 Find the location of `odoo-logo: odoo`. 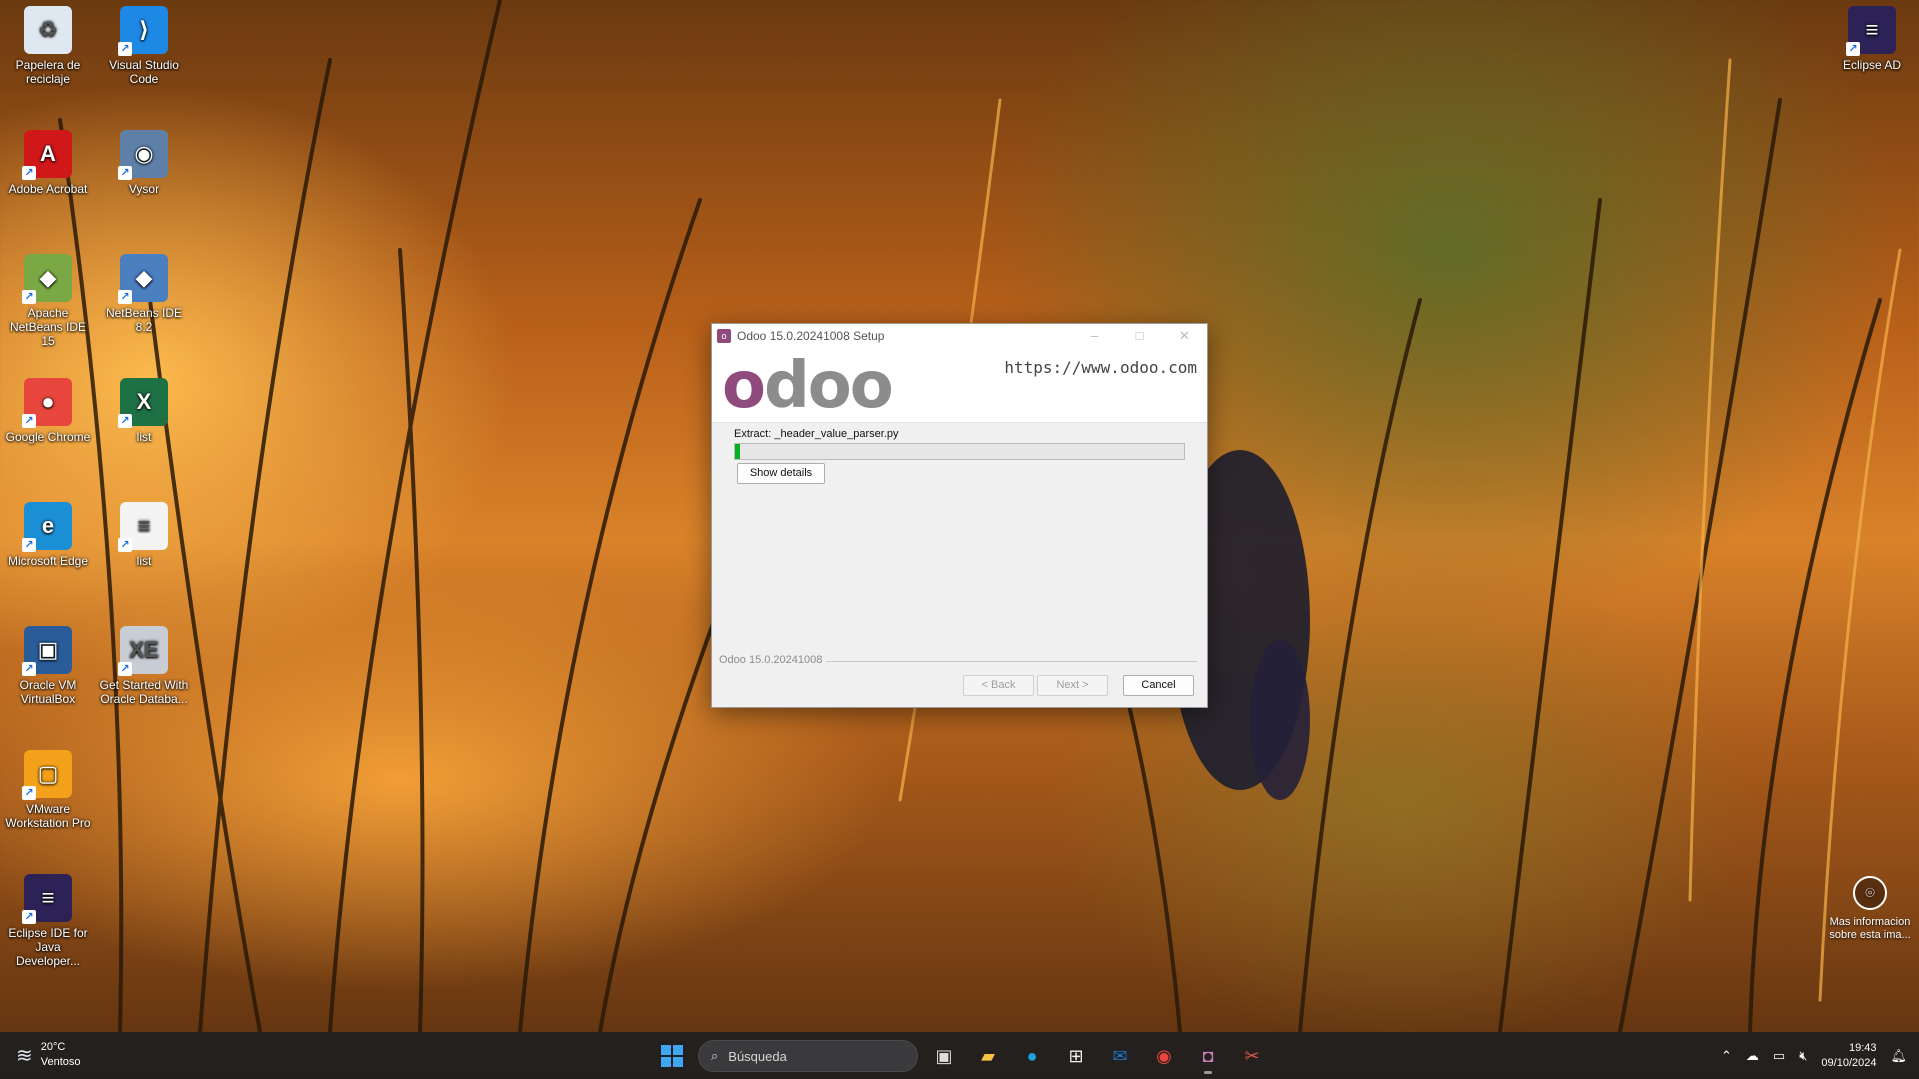

odoo-logo: odoo is located at coordinates (808, 386).